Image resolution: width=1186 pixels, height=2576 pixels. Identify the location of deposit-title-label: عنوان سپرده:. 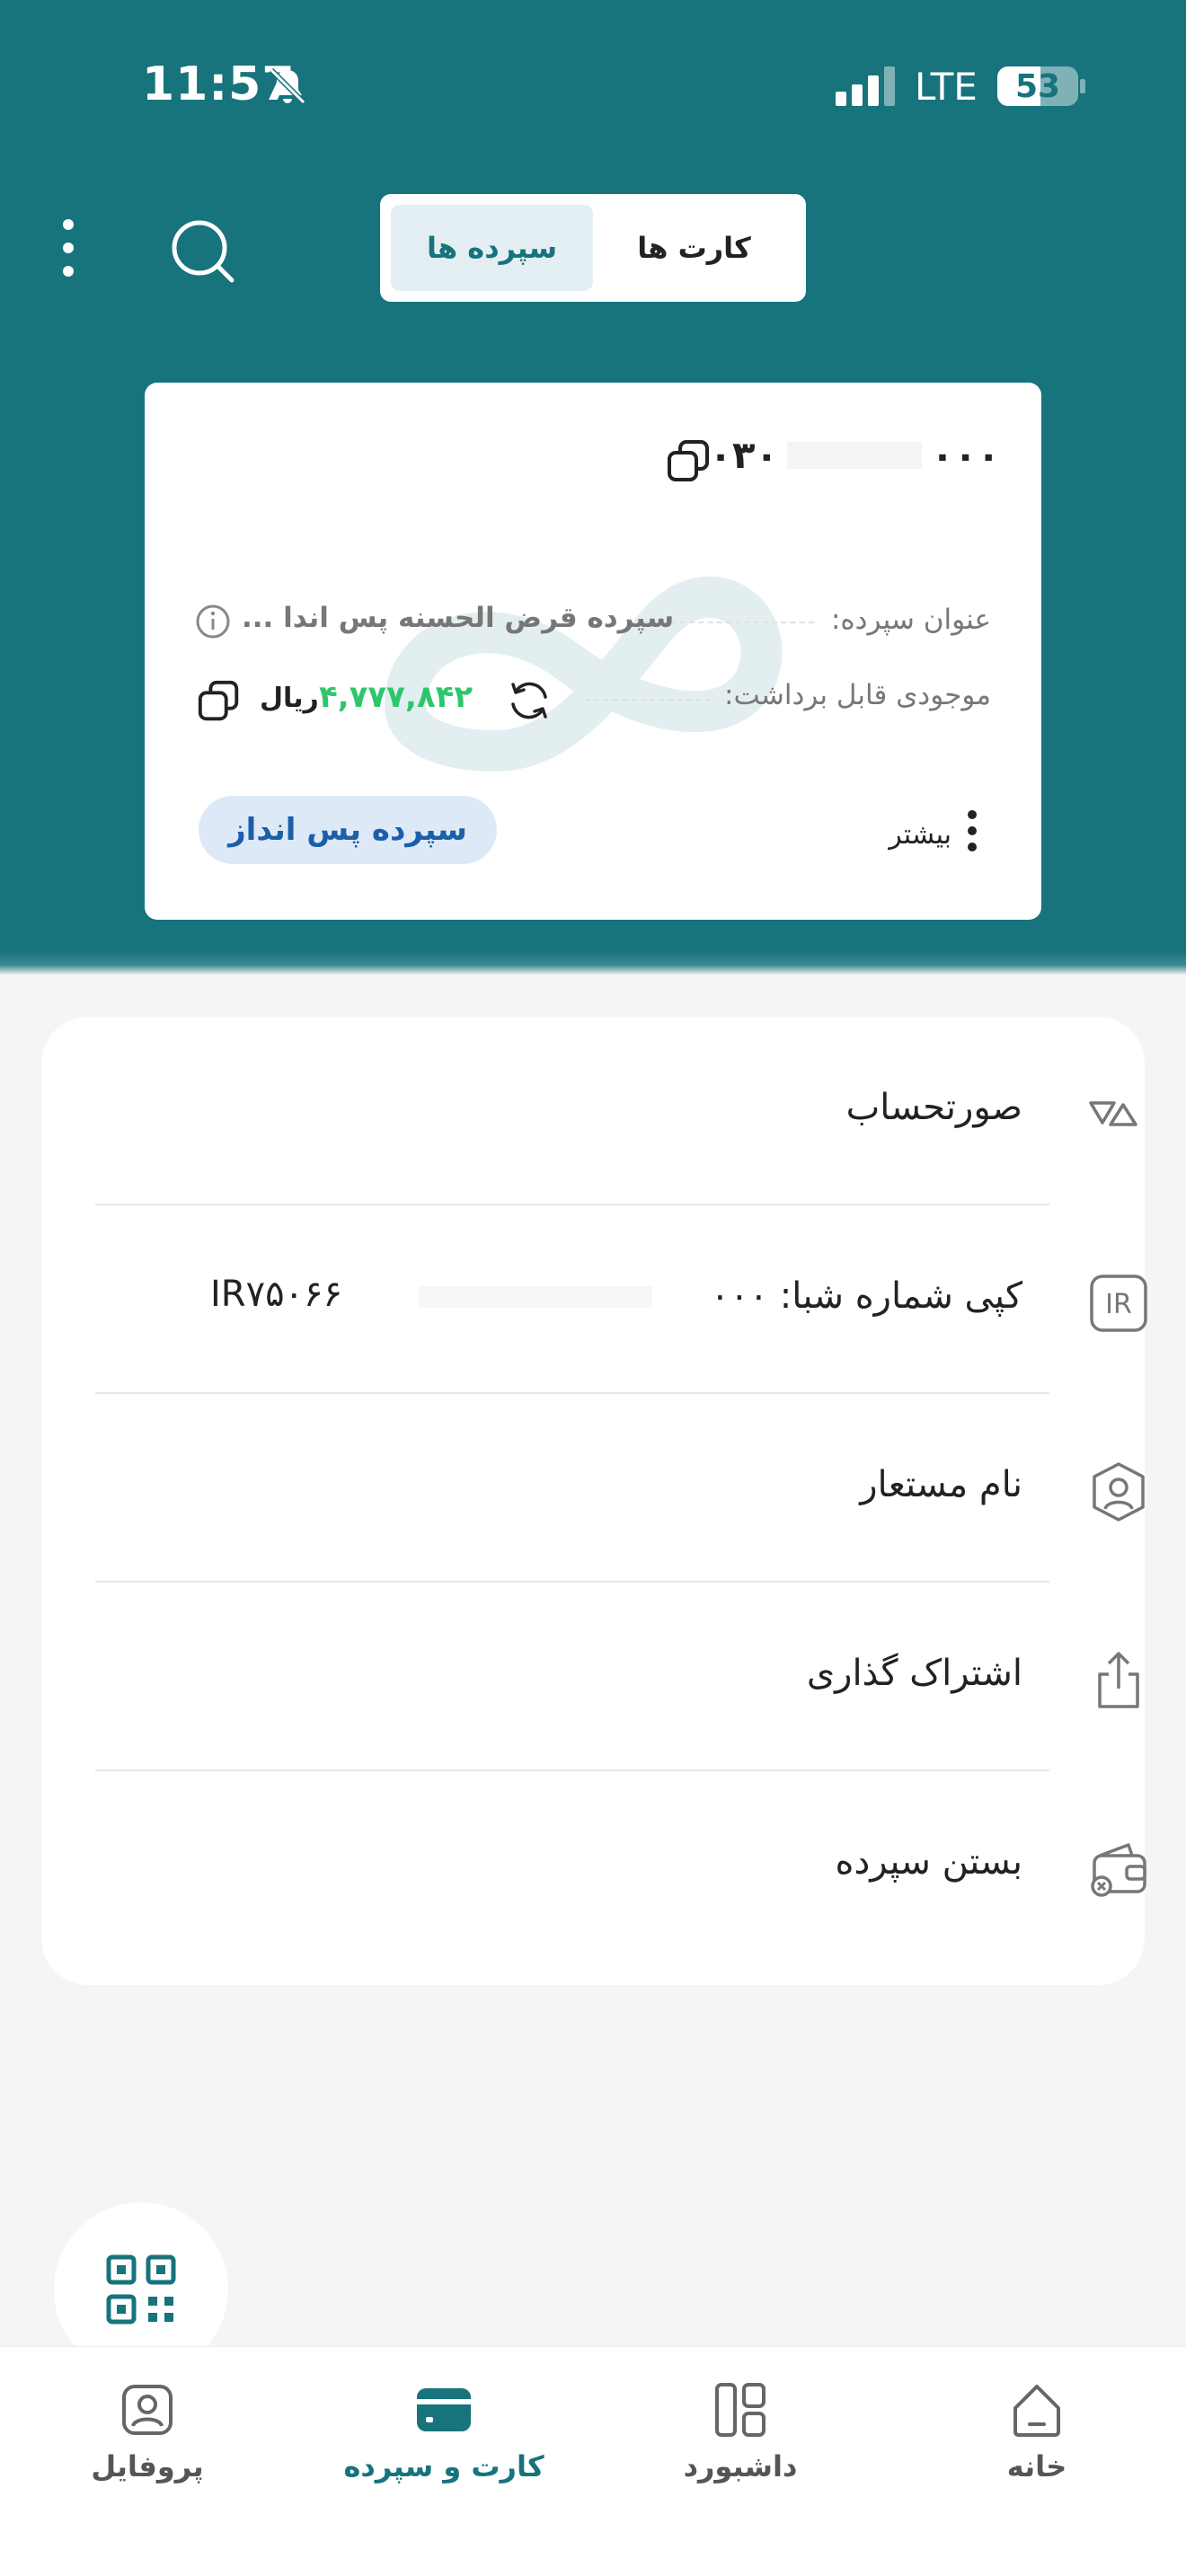
(910, 620).